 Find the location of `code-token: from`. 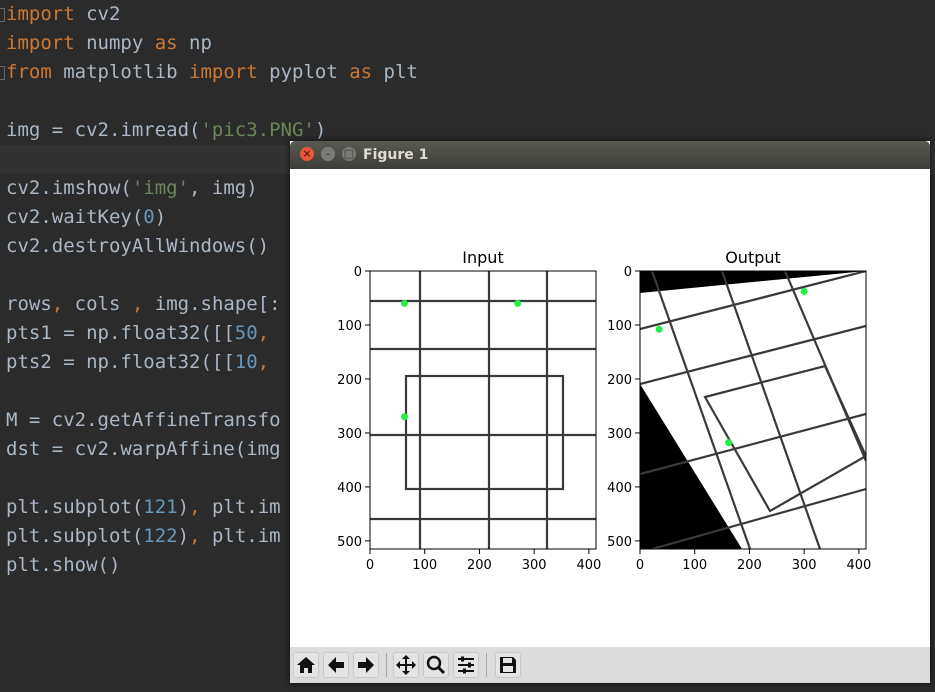

code-token: from is located at coordinates (29, 72).